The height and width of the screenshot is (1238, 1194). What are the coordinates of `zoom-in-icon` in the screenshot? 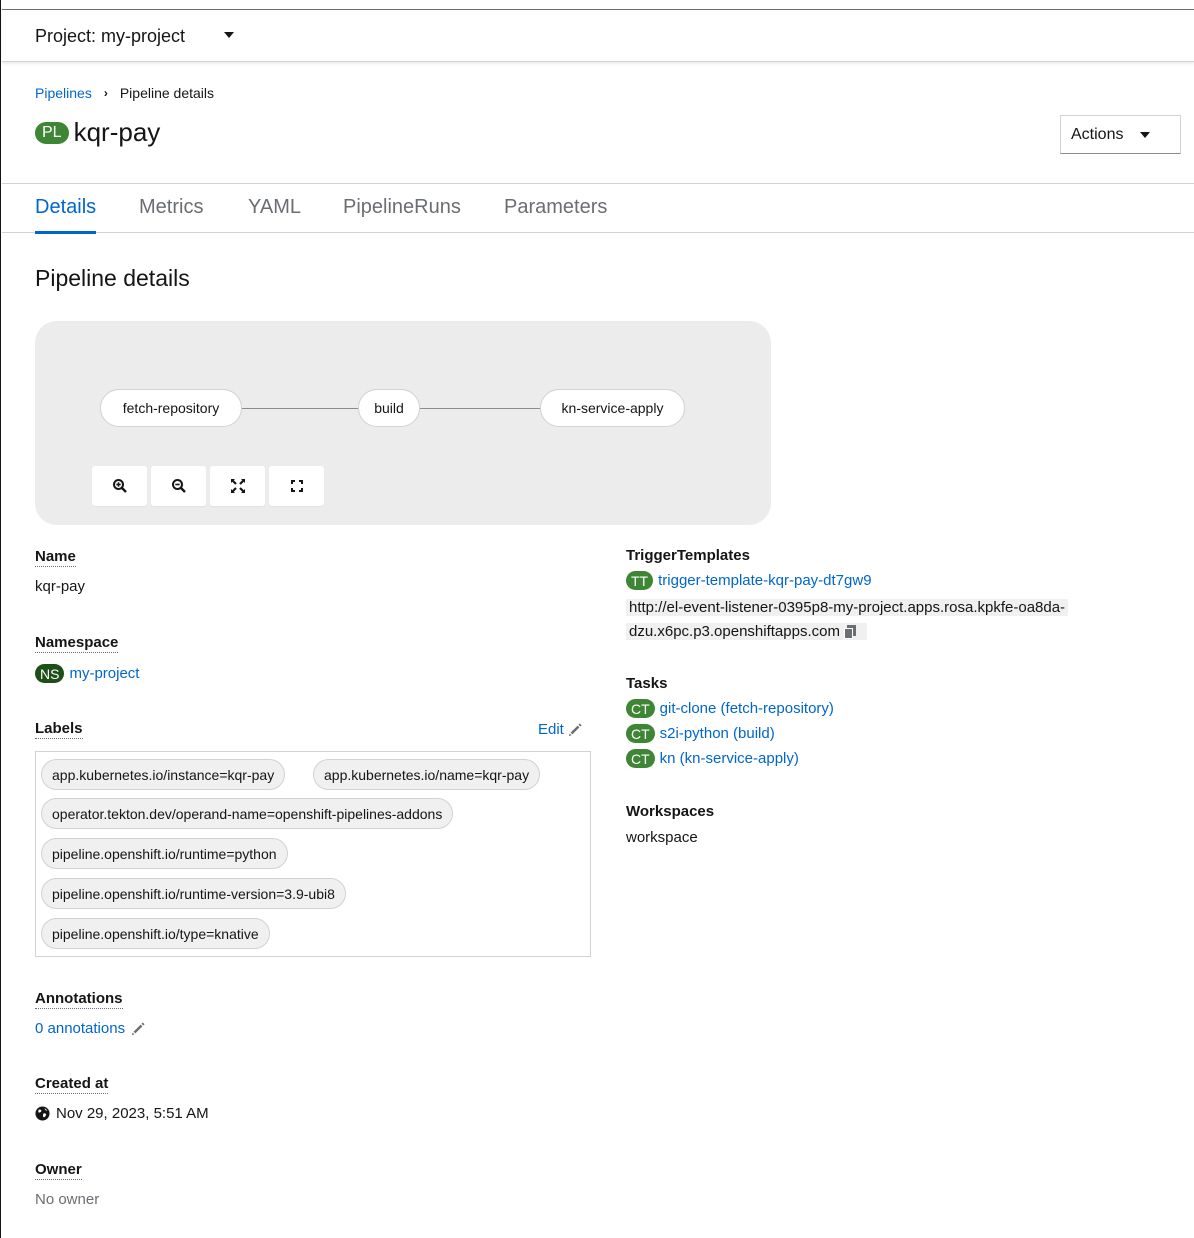 It's located at (119, 486).